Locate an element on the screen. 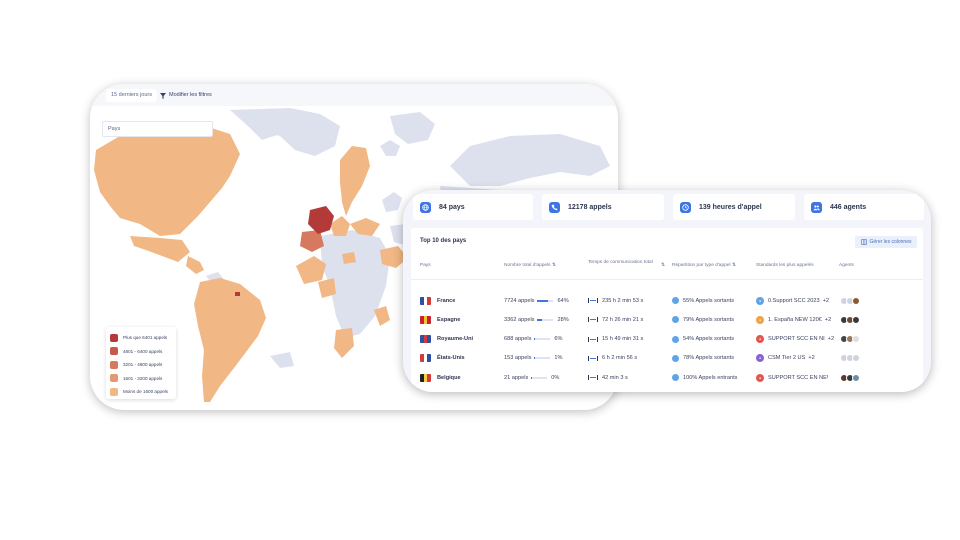 Image resolution: width=960 pixels, height=540 pixels. cell-time: 72 h 26 min 21 s is located at coordinates (615, 319).